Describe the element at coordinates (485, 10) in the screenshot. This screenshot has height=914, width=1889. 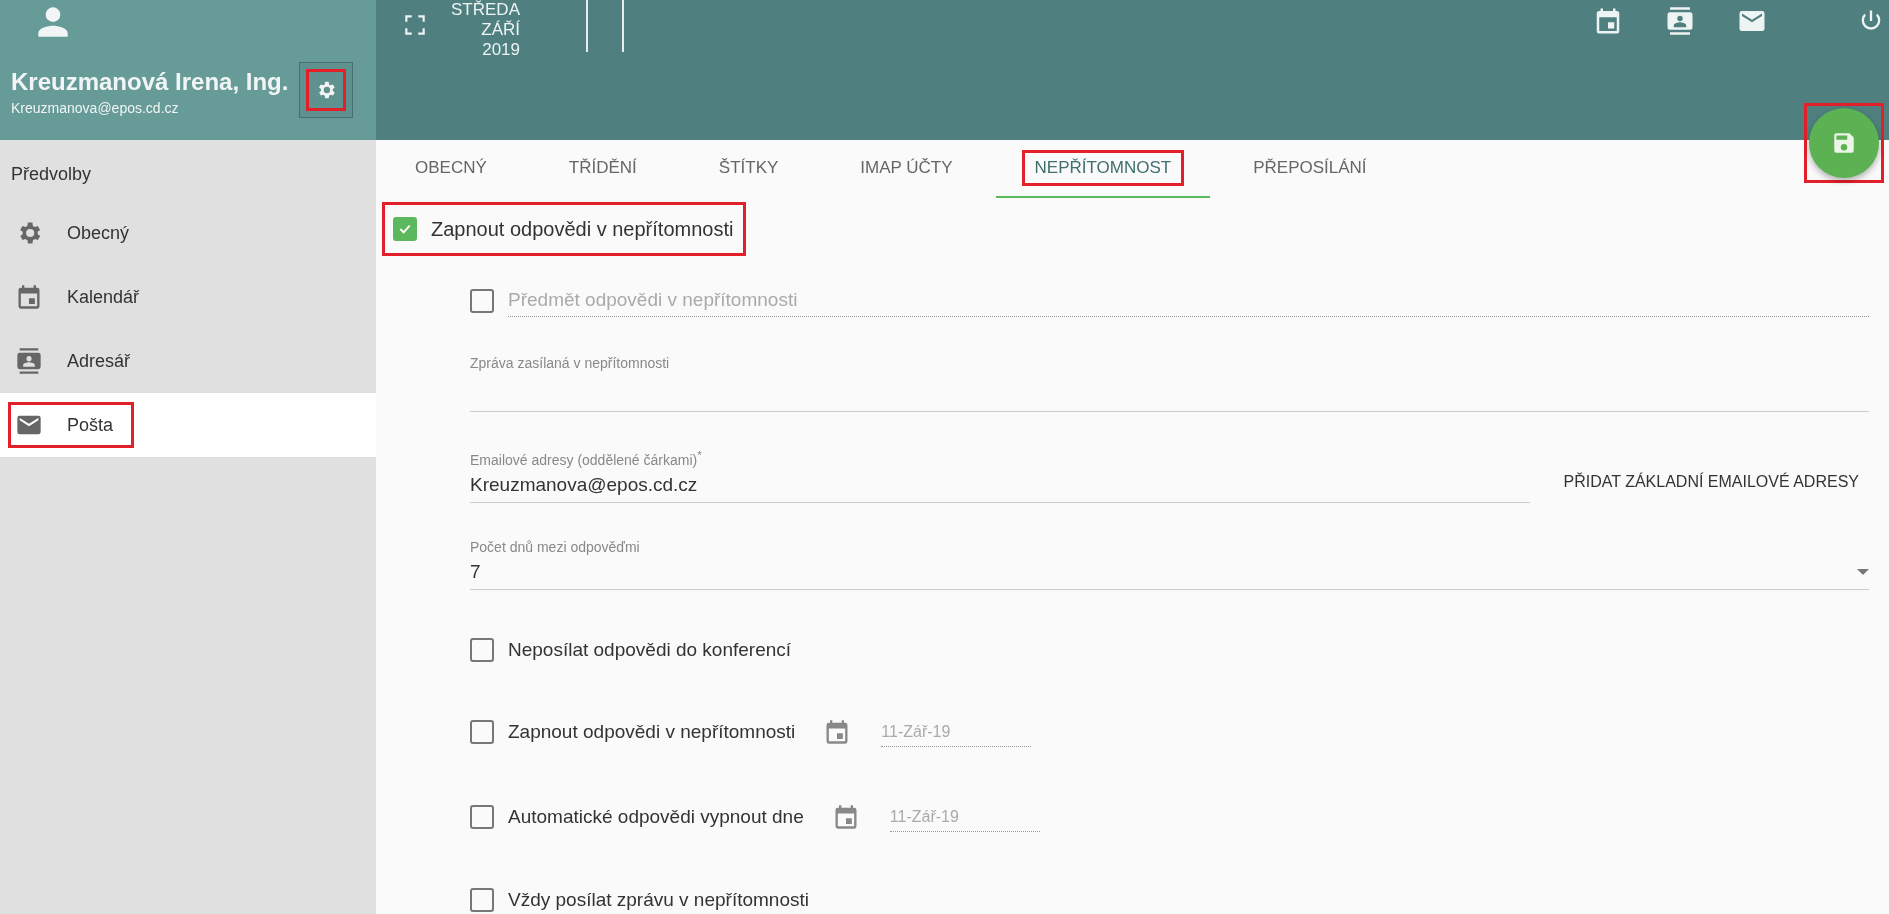
I see `date-text: STŘEDA` at that location.